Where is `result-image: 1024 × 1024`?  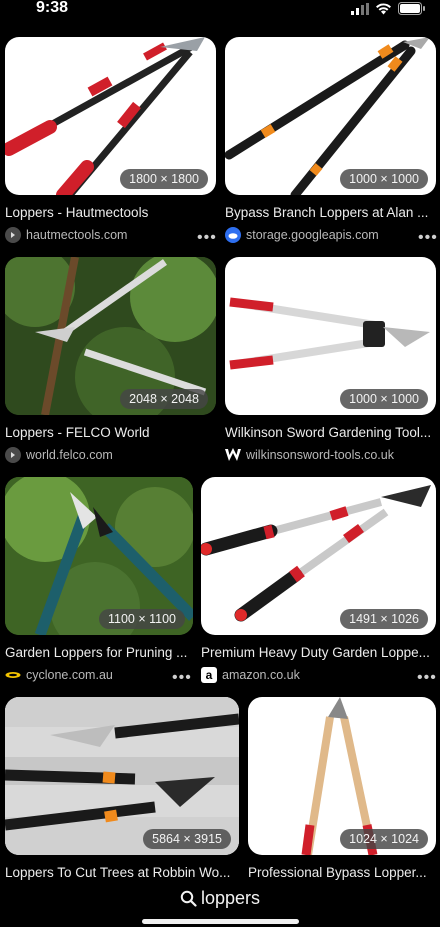 result-image: 1024 × 1024 is located at coordinates (342, 776).